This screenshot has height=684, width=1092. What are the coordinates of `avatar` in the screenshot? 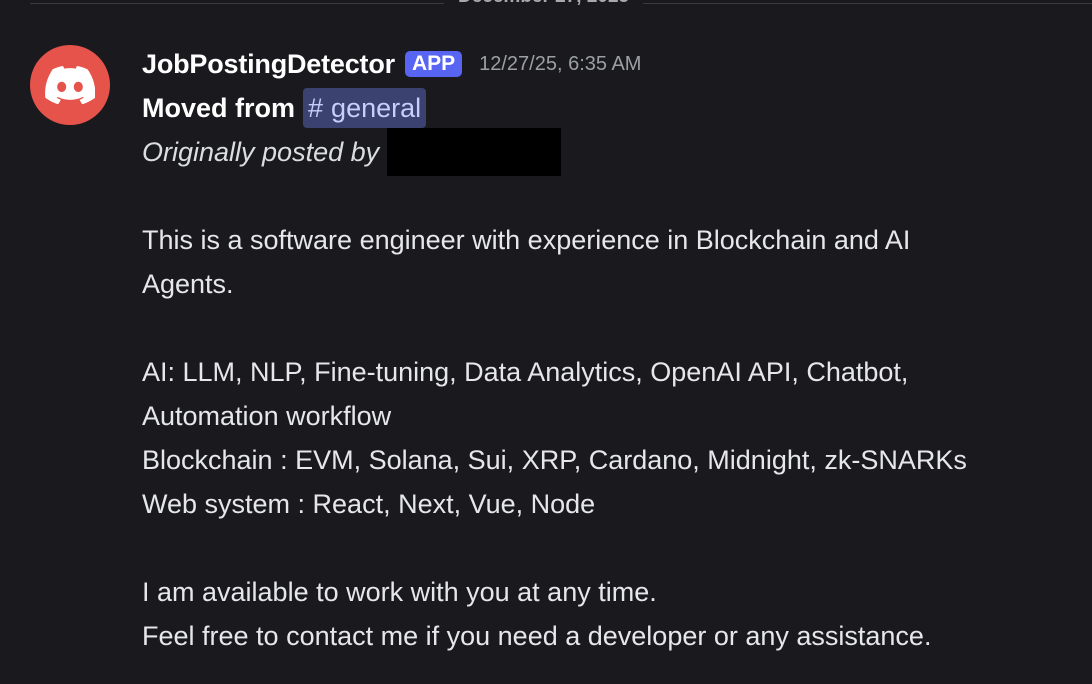 It's located at (70, 85).